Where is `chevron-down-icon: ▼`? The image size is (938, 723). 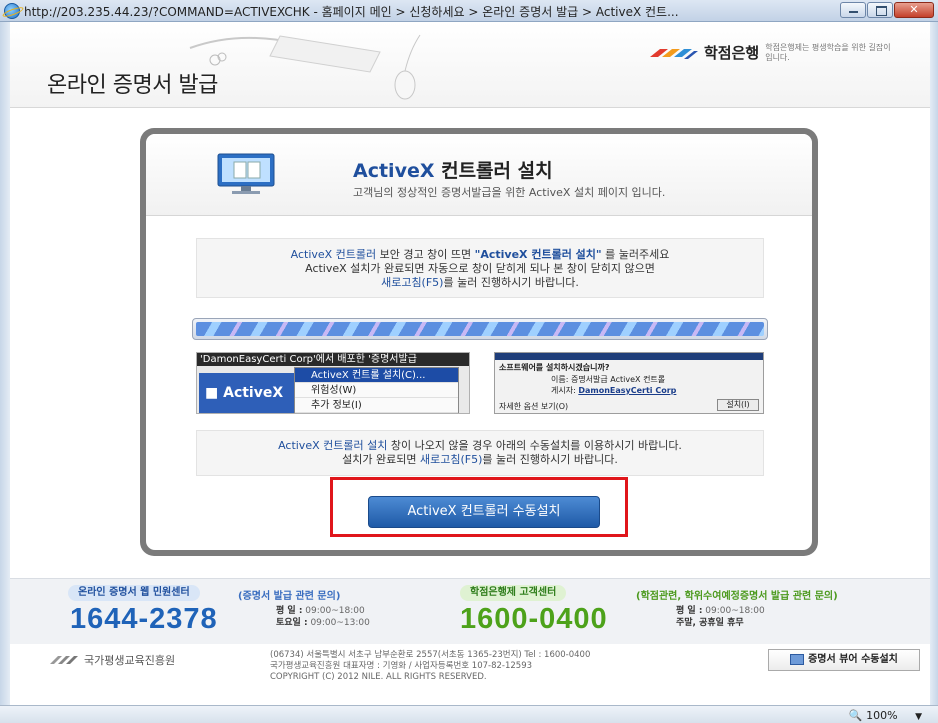 chevron-down-icon: ▼ is located at coordinates (918, 717).